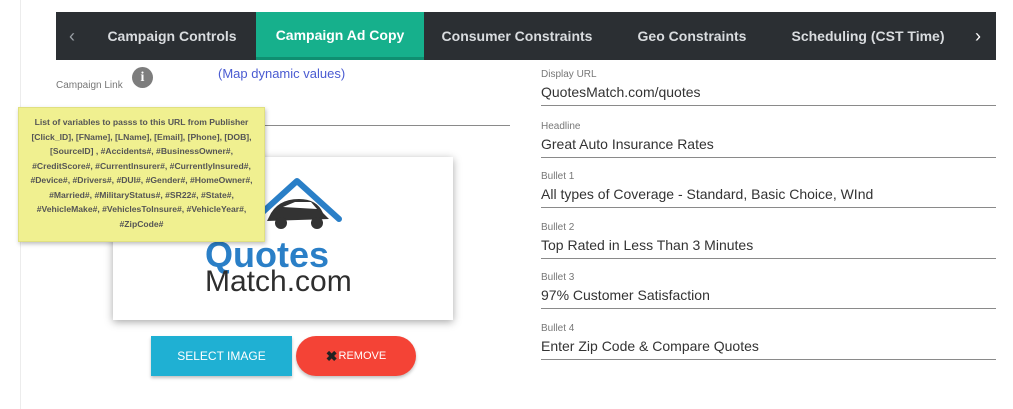 This screenshot has height=409, width=1013. I want to click on campaign-link-input, so click(386, 125).